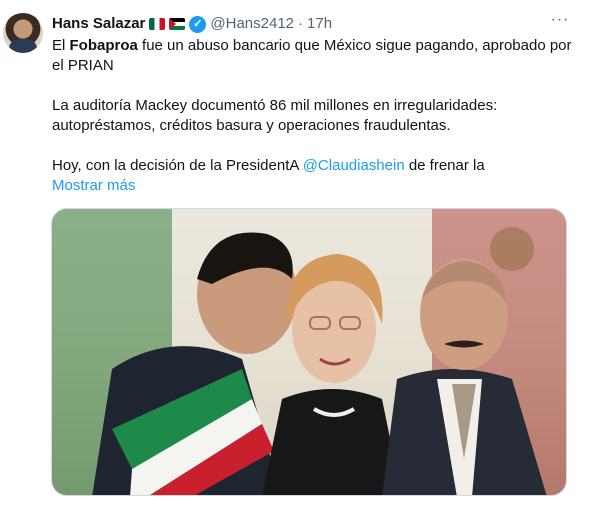 This screenshot has width=591, height=511. Describe the element at coordinates (177, 24) in the screenshot. I see `palestine-flag-icon` at that location.